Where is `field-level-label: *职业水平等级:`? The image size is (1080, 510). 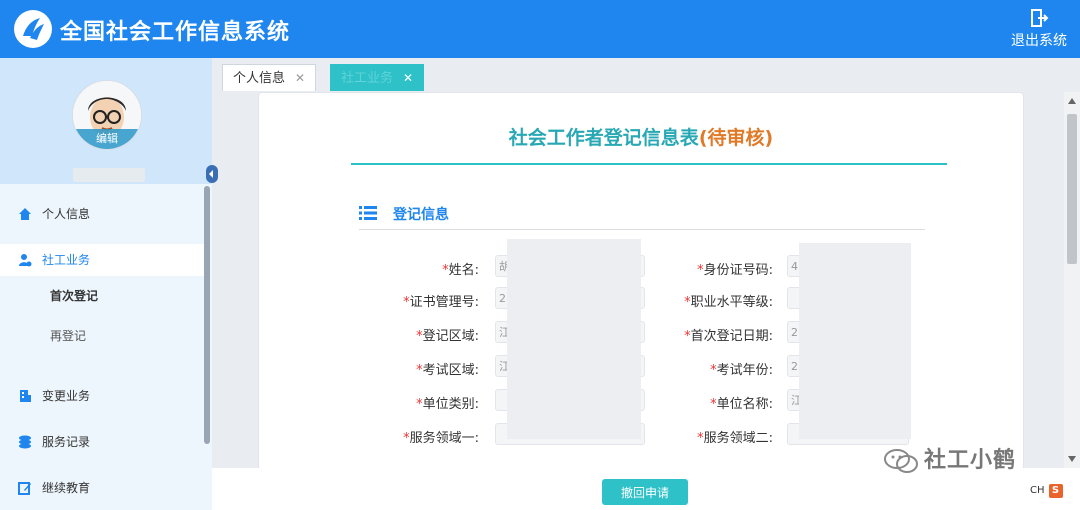 field-level-label: *职业水平等级: is located at coordinates (728, 302).